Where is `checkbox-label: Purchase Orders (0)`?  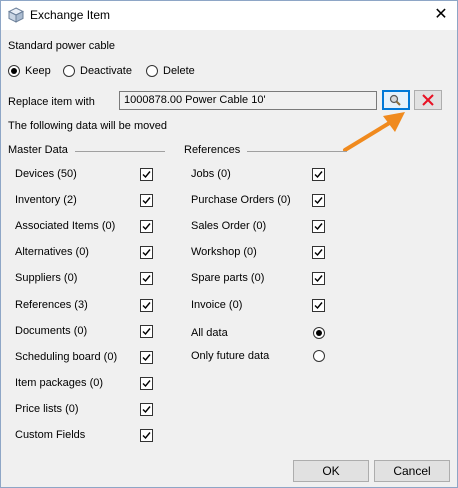 checkbox-label: Purchase Orders (0) is located at coordinates (241, 200).